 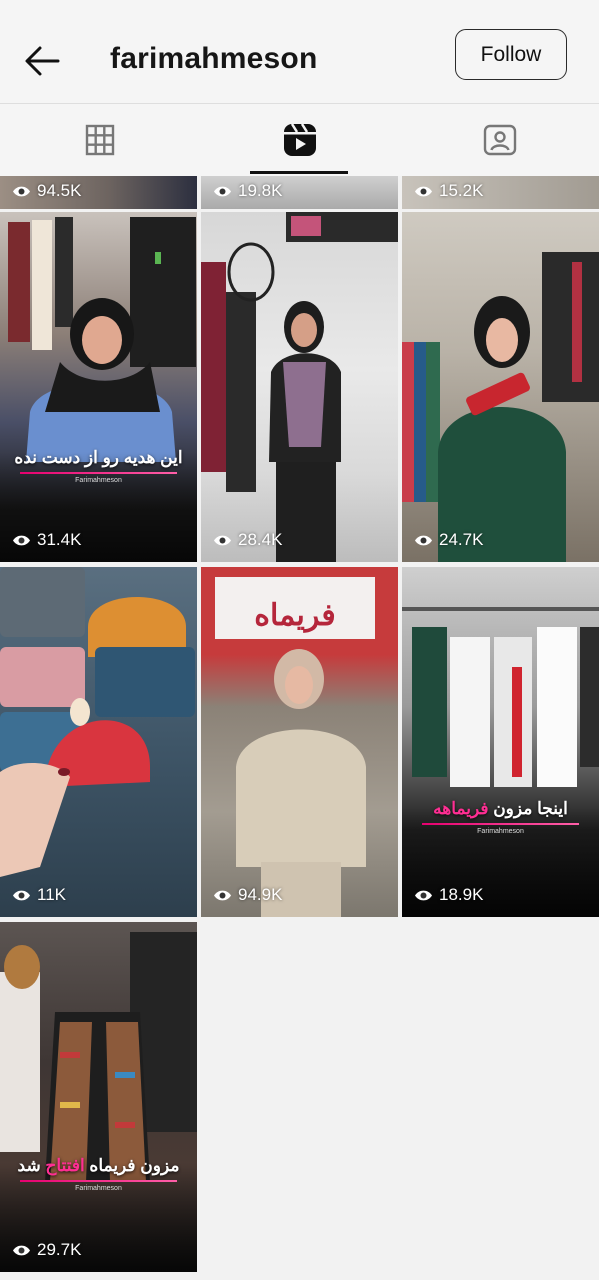 I want to click on reel-tile: مزون فریماه افتتاح شد Farimahmeson 29.7K, so click(x=98, y=1097).